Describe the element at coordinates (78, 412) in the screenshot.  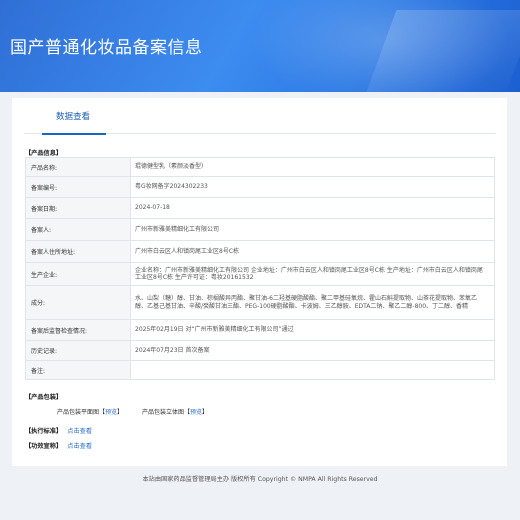
I see `packaging-flat-label: 产品包装平面图` at that location.